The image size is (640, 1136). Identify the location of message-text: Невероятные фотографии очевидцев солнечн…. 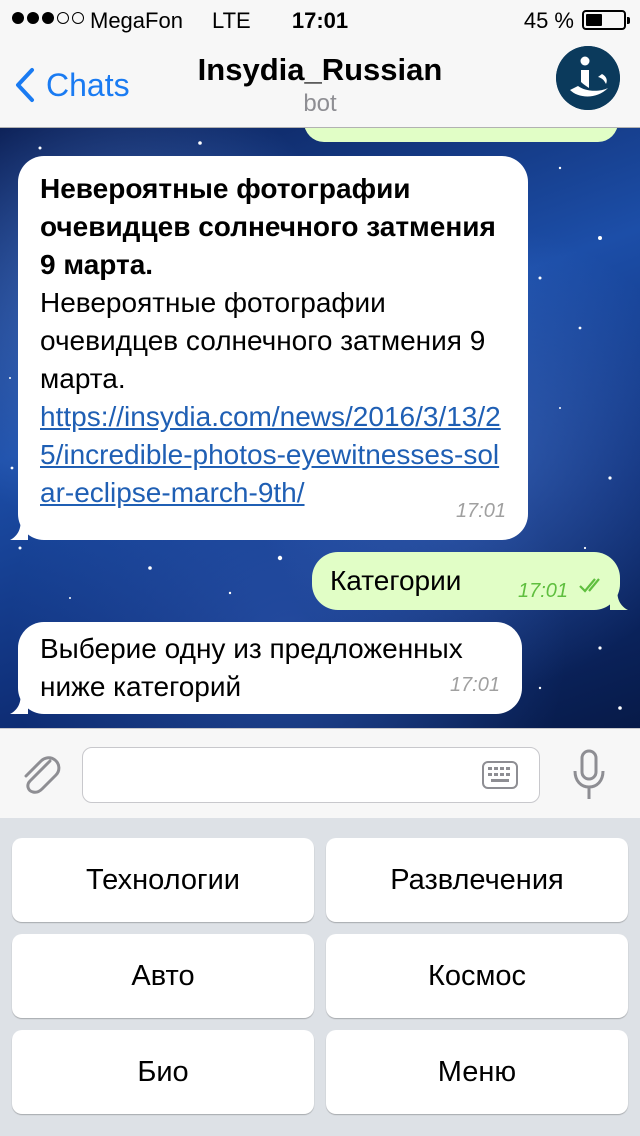
(263, 340).